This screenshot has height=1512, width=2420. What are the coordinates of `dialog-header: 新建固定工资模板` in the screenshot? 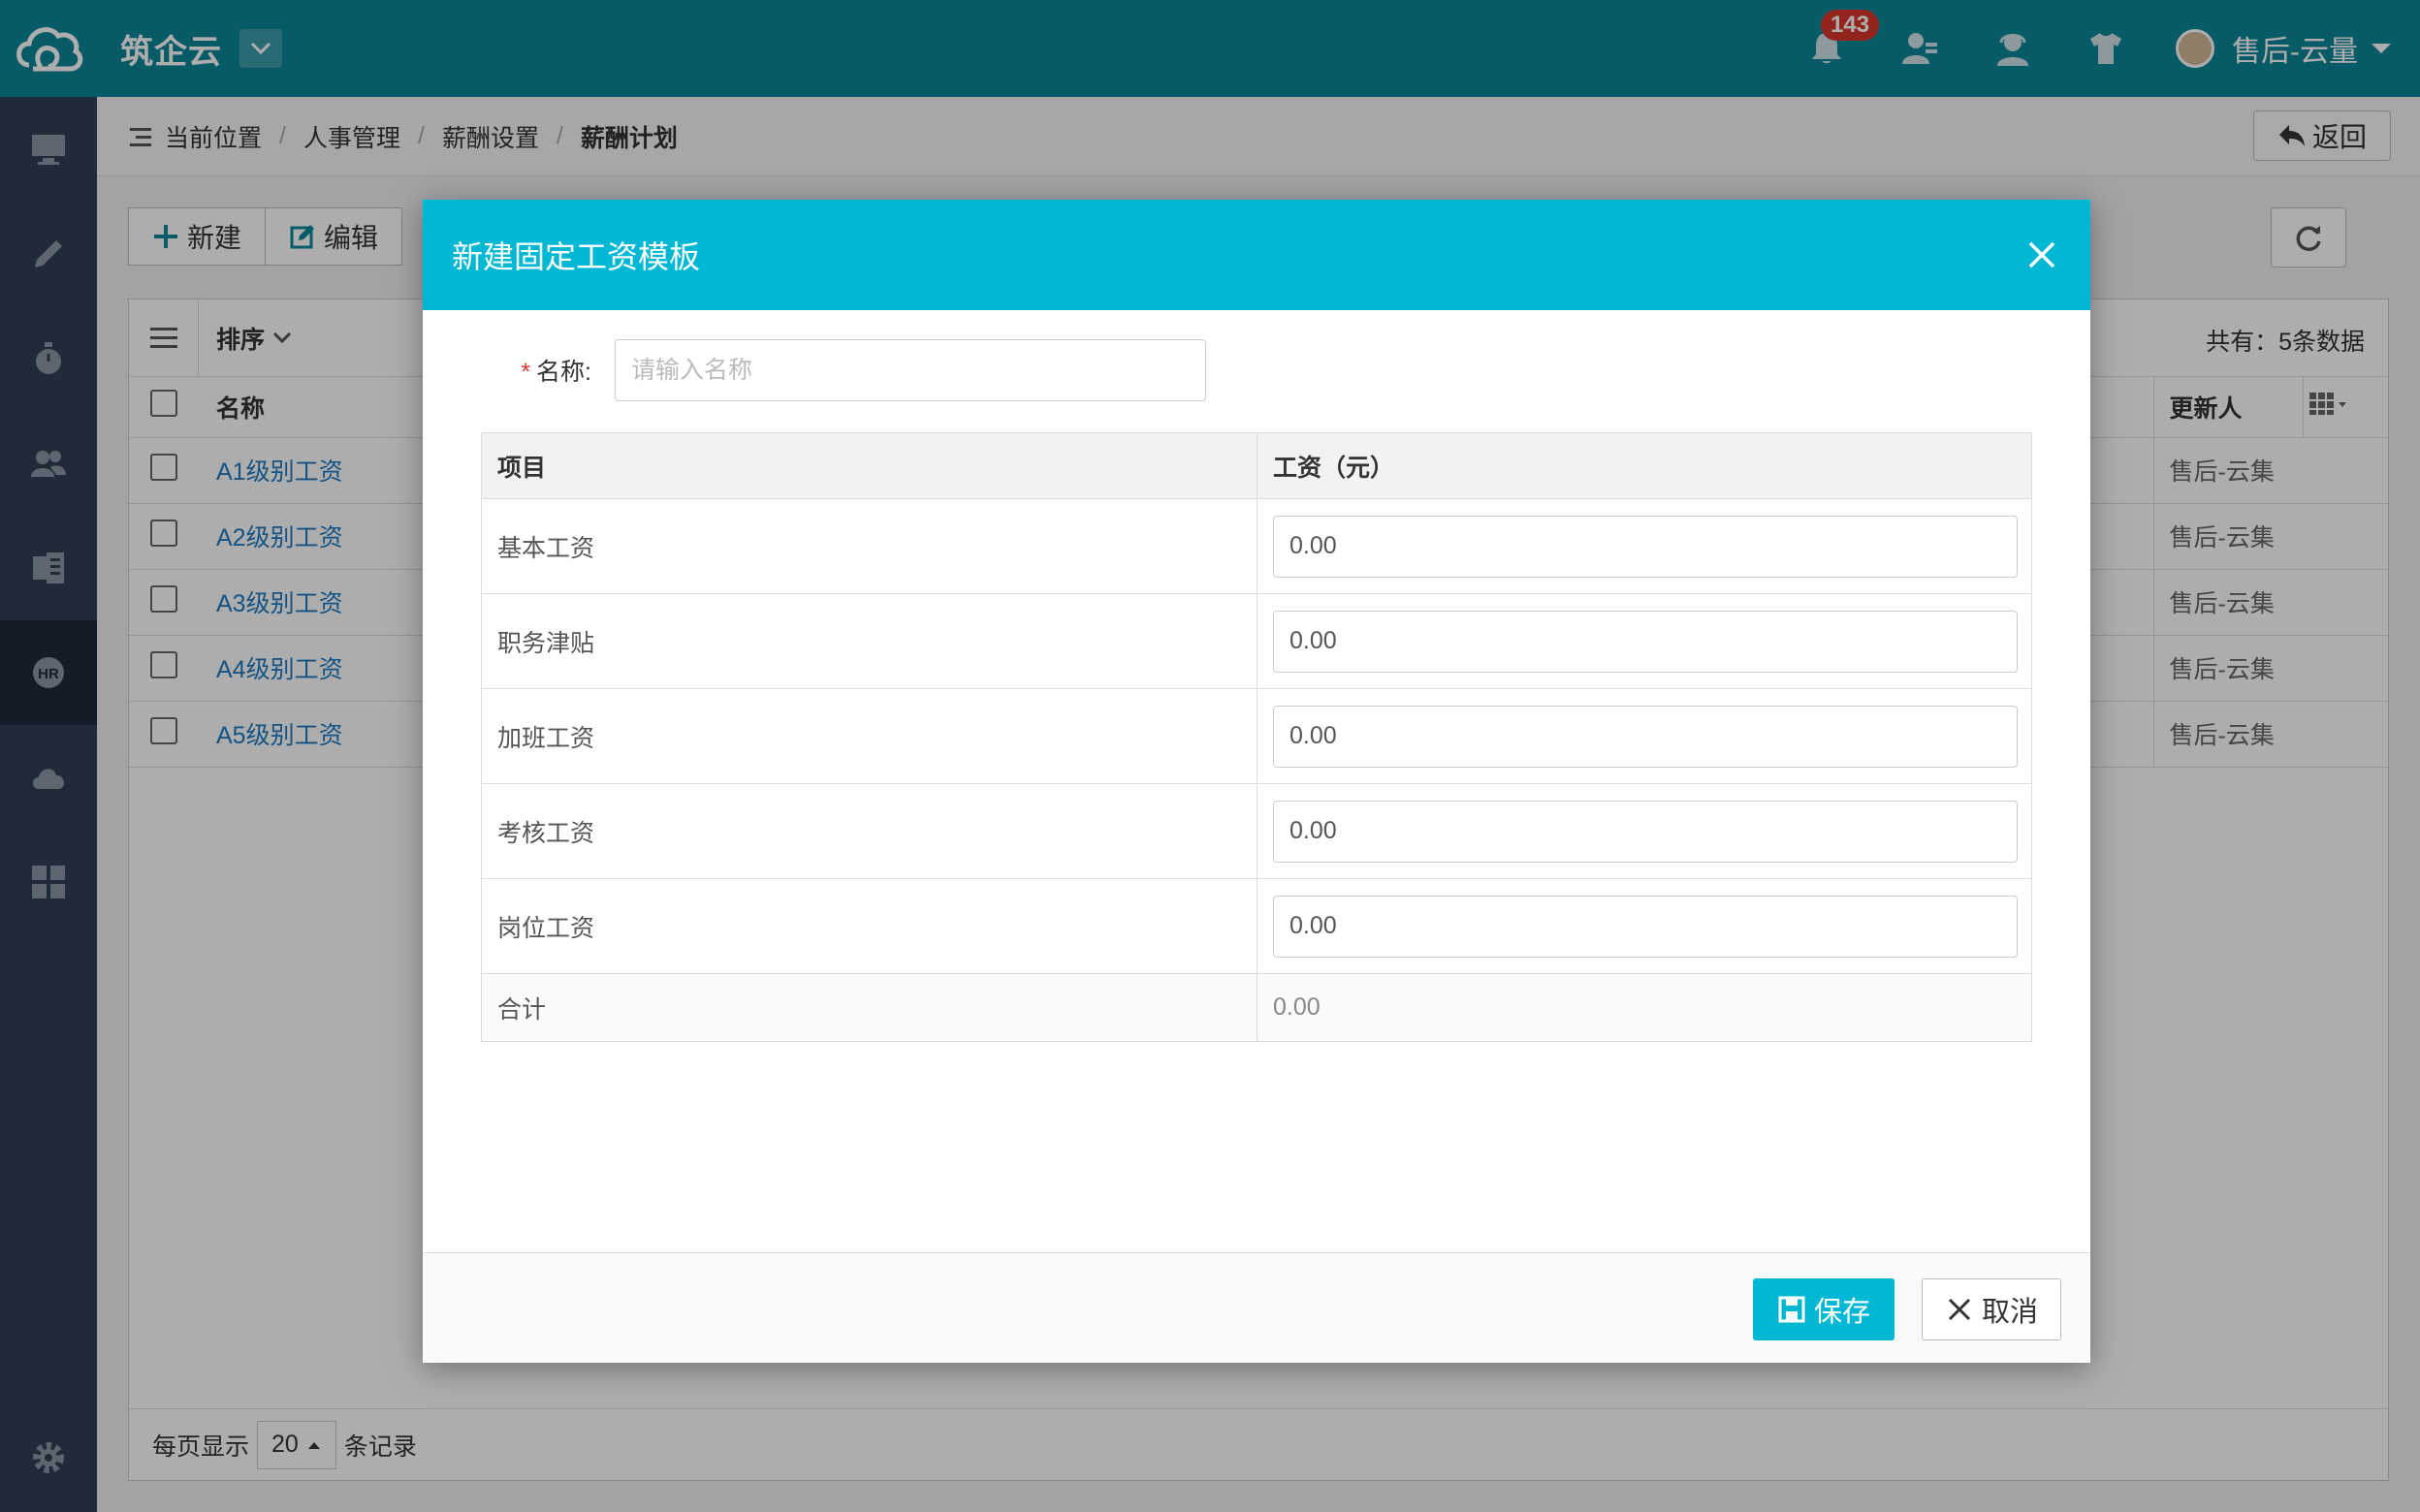 It's located at (1256, 255).